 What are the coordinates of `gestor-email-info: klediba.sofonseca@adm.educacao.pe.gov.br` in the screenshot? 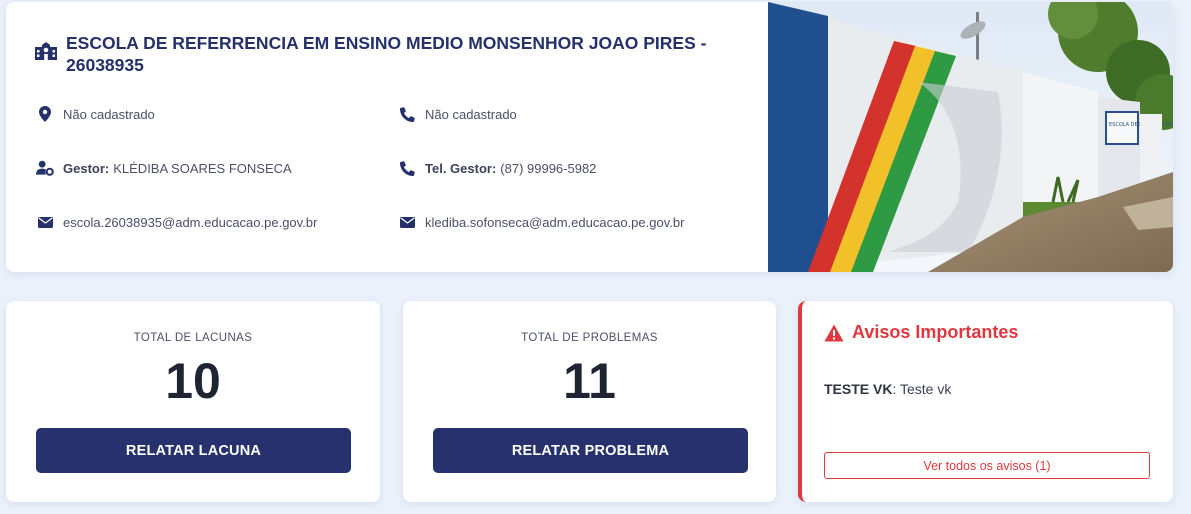 It's located at (541, 222).